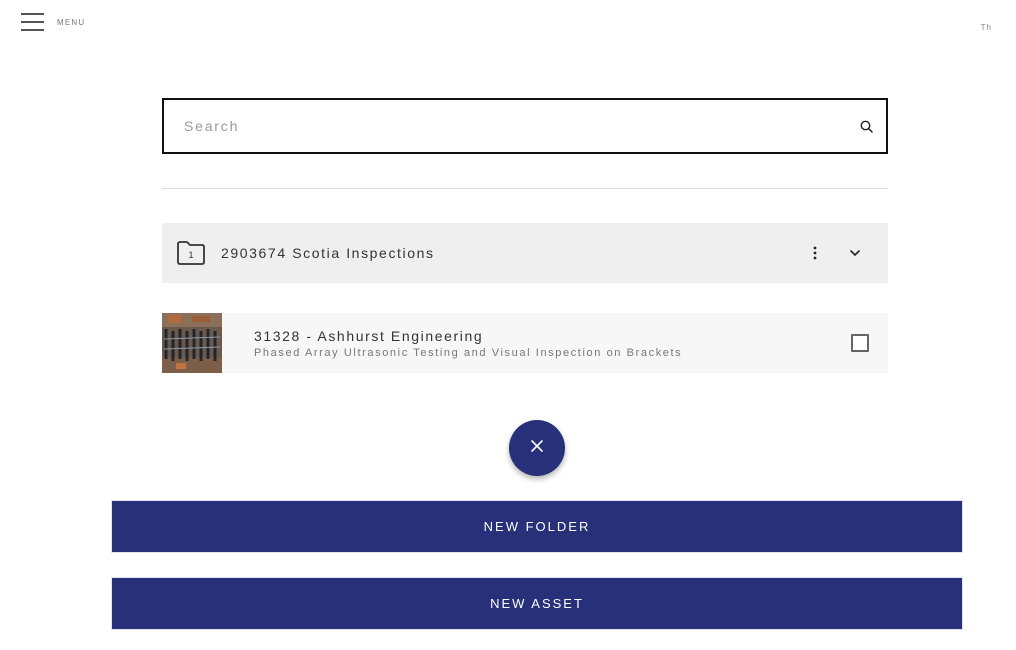 This screenshot has height=650, width=1016. What do you see at coordinates (328, 253) in the screenshot?
I see `folder-name: 2903674 Scotia Inspections` at bounding box center [328, 253].